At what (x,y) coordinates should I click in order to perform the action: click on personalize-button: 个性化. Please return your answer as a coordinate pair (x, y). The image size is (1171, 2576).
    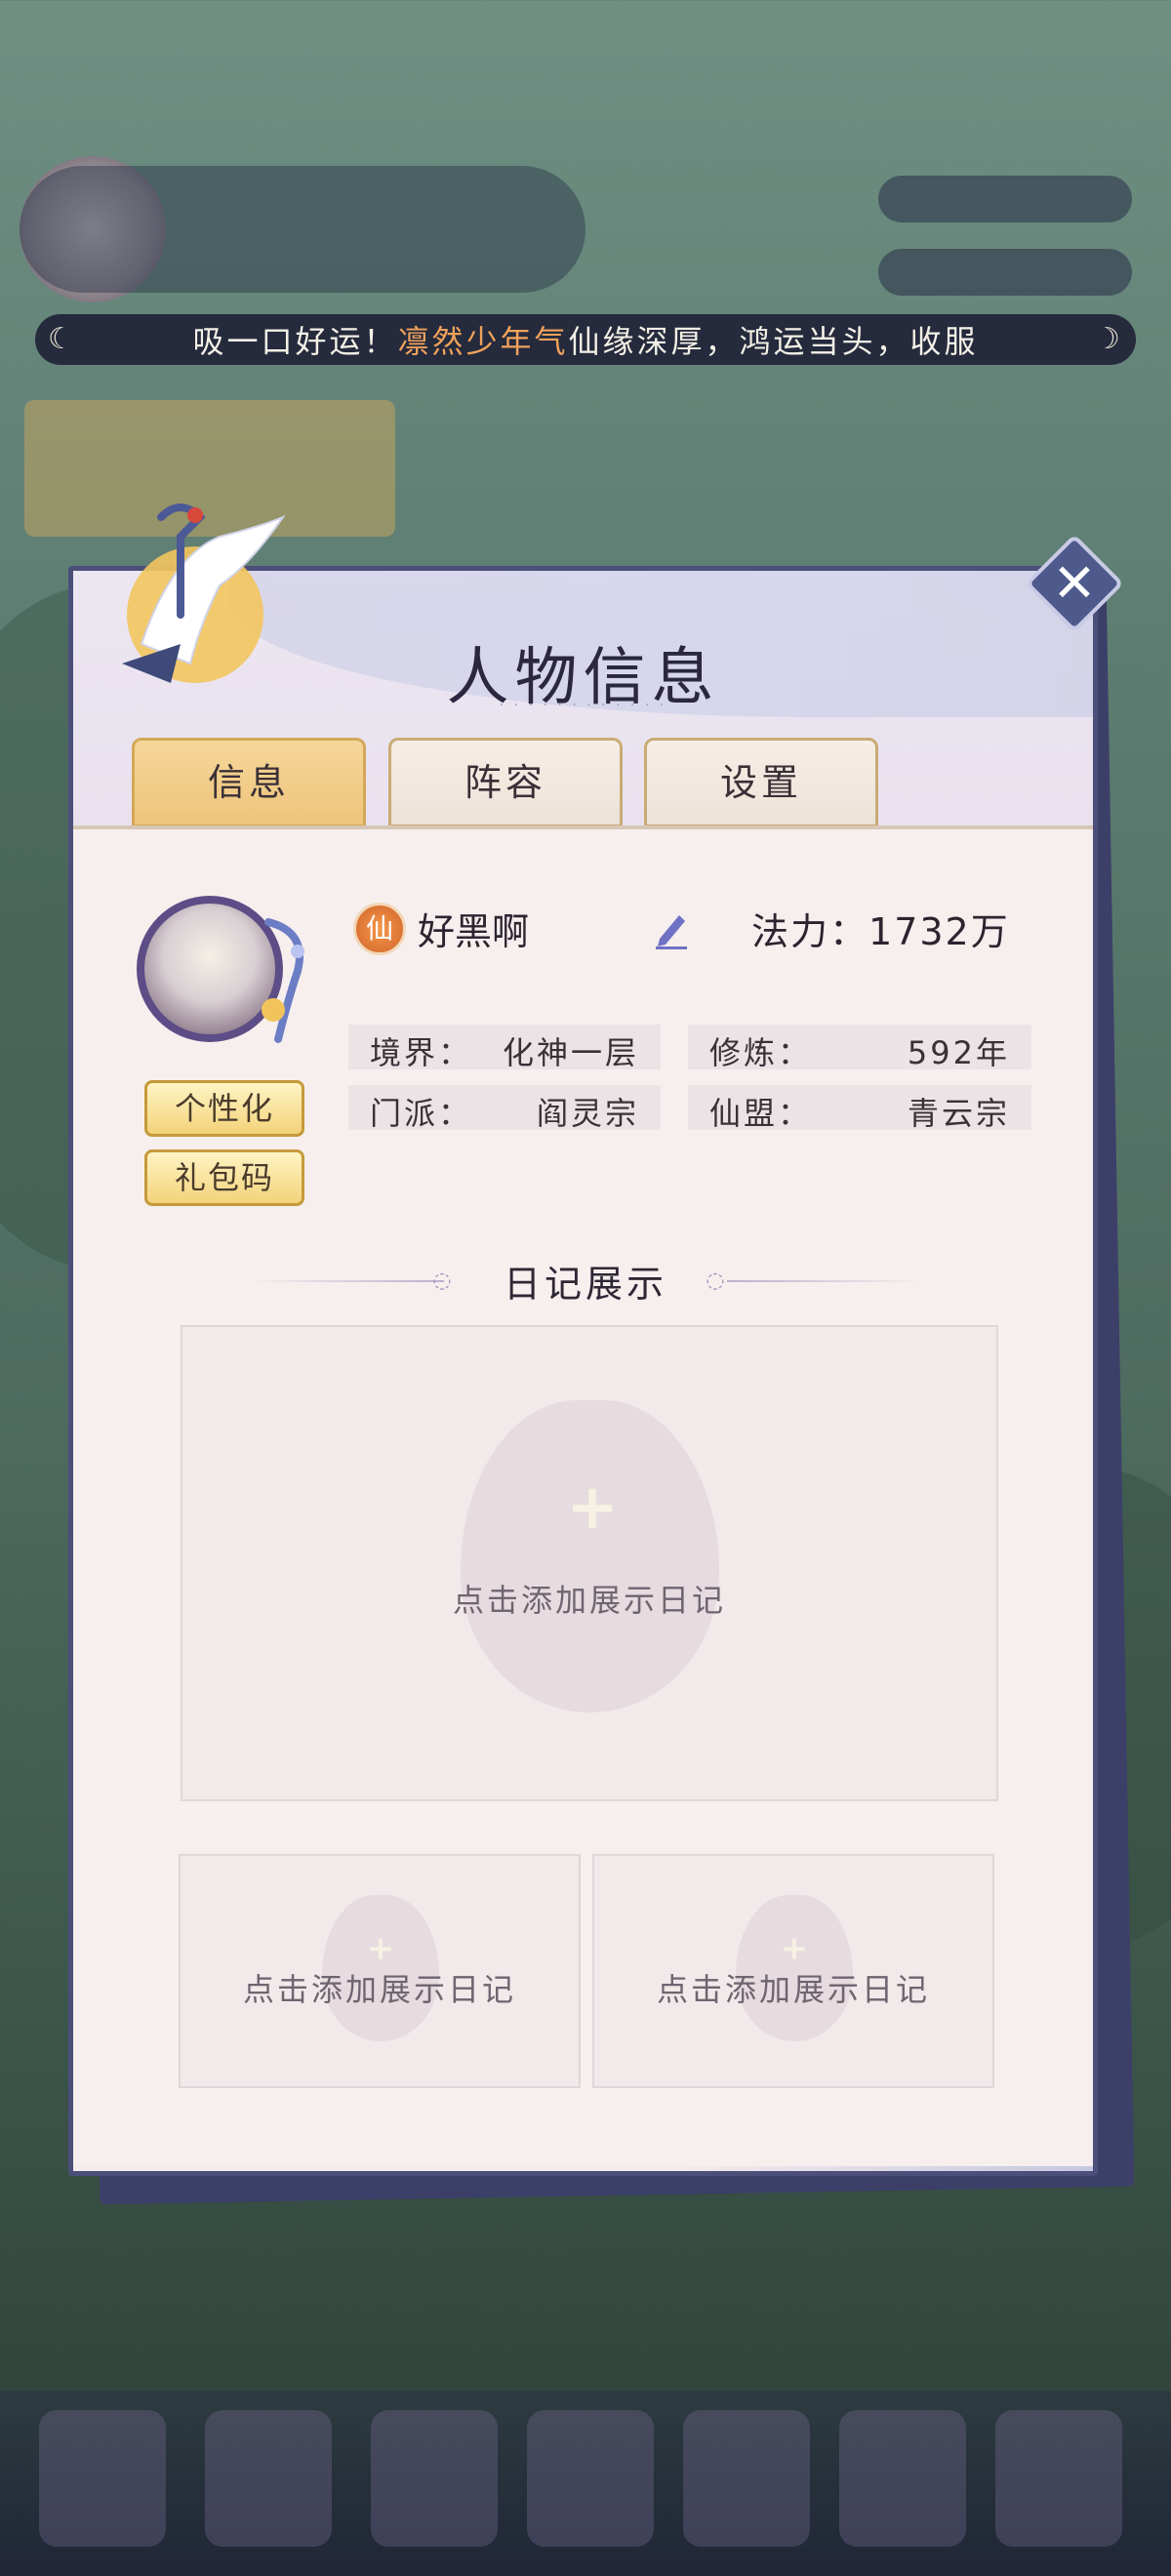
    Looking at the image, I should click on (224, 1108).